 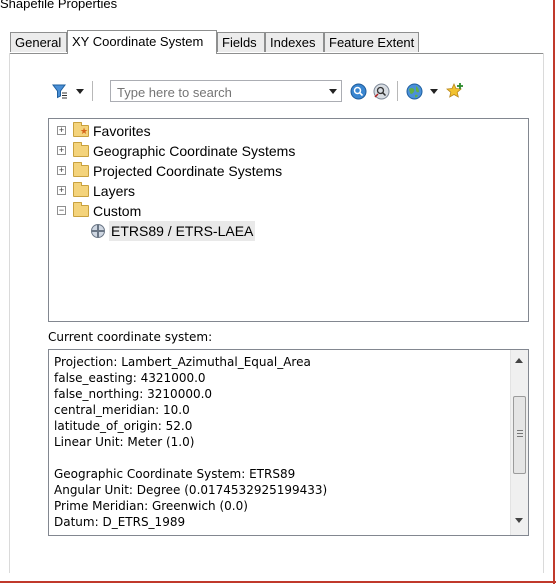 What do you see at coordinates (92, 91) in the screenshot?
I see `toolbar-separator` at bounding box center [92, 91].